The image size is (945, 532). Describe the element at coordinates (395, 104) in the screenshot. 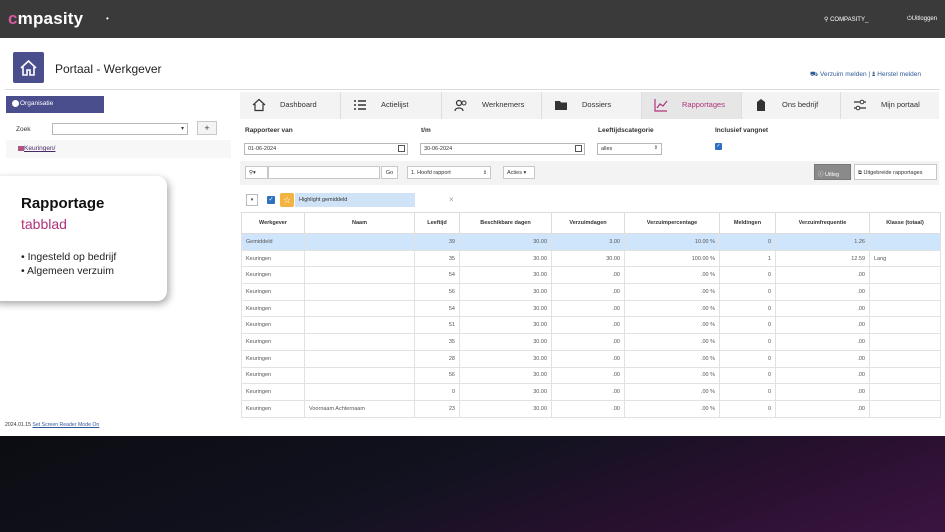

I see `tab-label: Actielijst` at that location.